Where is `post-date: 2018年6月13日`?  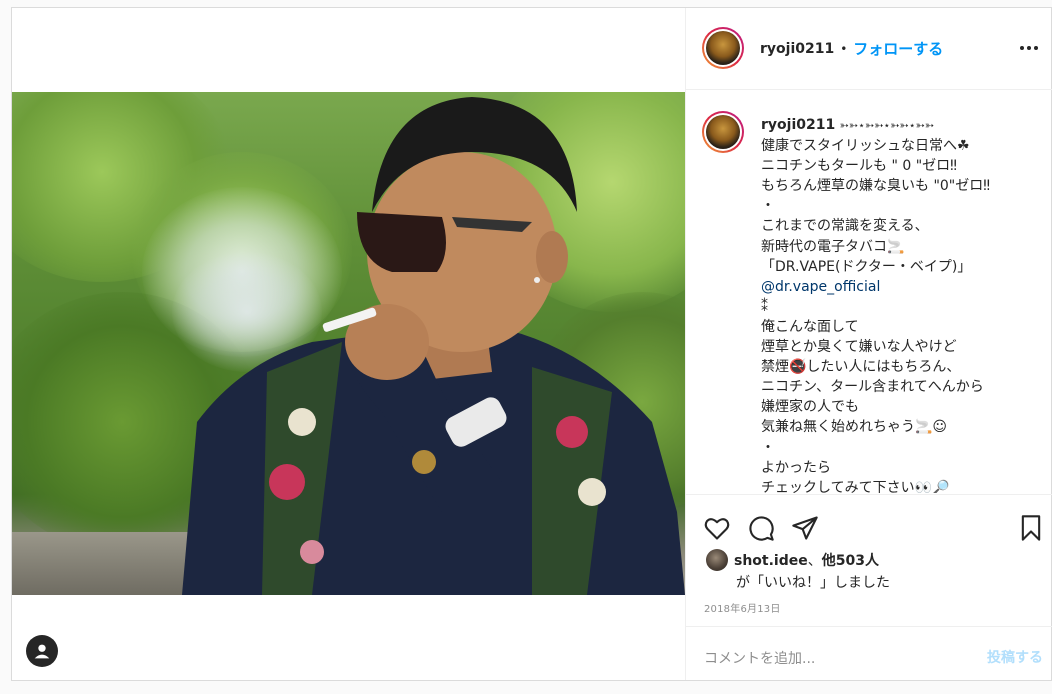 post-date: 2018年6月13日 is located at coordinates (742, 607).